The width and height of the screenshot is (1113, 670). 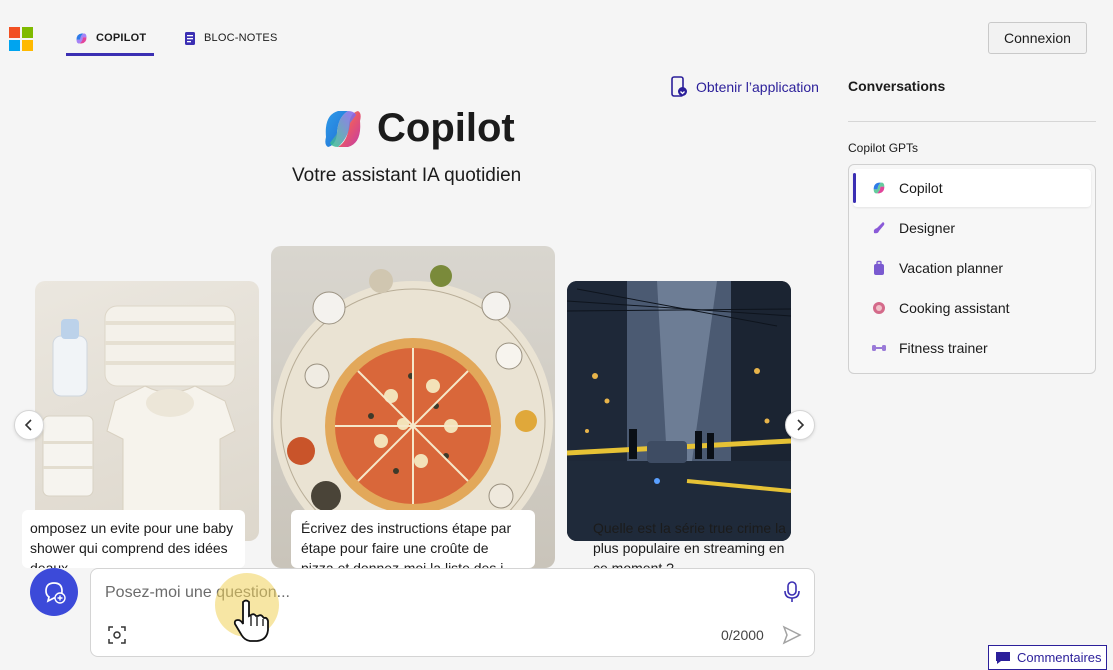 I want to click on prompt-card-baby-shower, so click(x=147, y=411).